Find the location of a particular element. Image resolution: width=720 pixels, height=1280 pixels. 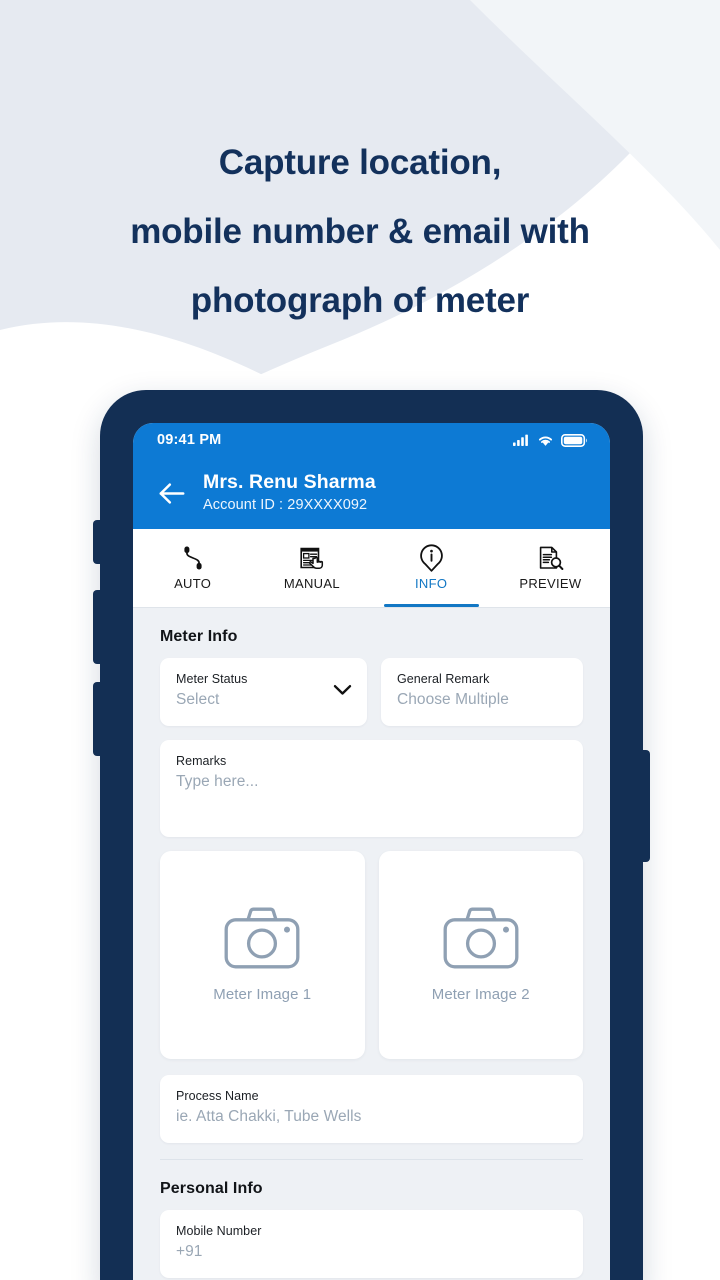

meter-image-1-label: Meter Image 1 is located at coordinates (262, 994).